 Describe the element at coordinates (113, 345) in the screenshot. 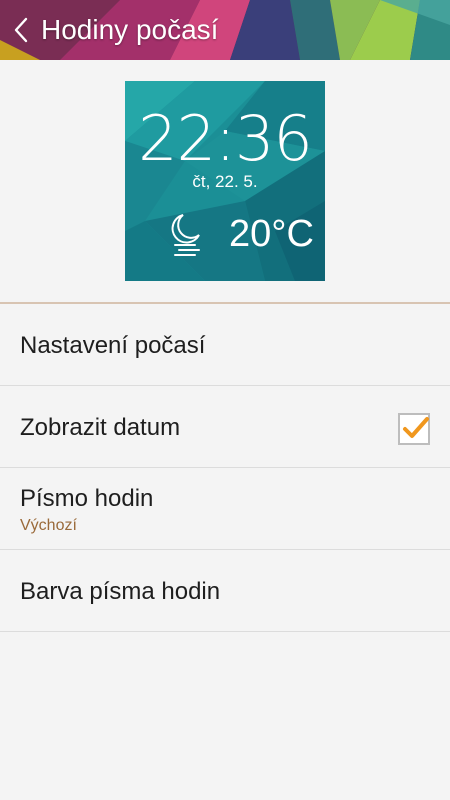

I see `setting-label: Nastavení počasí` at that location.